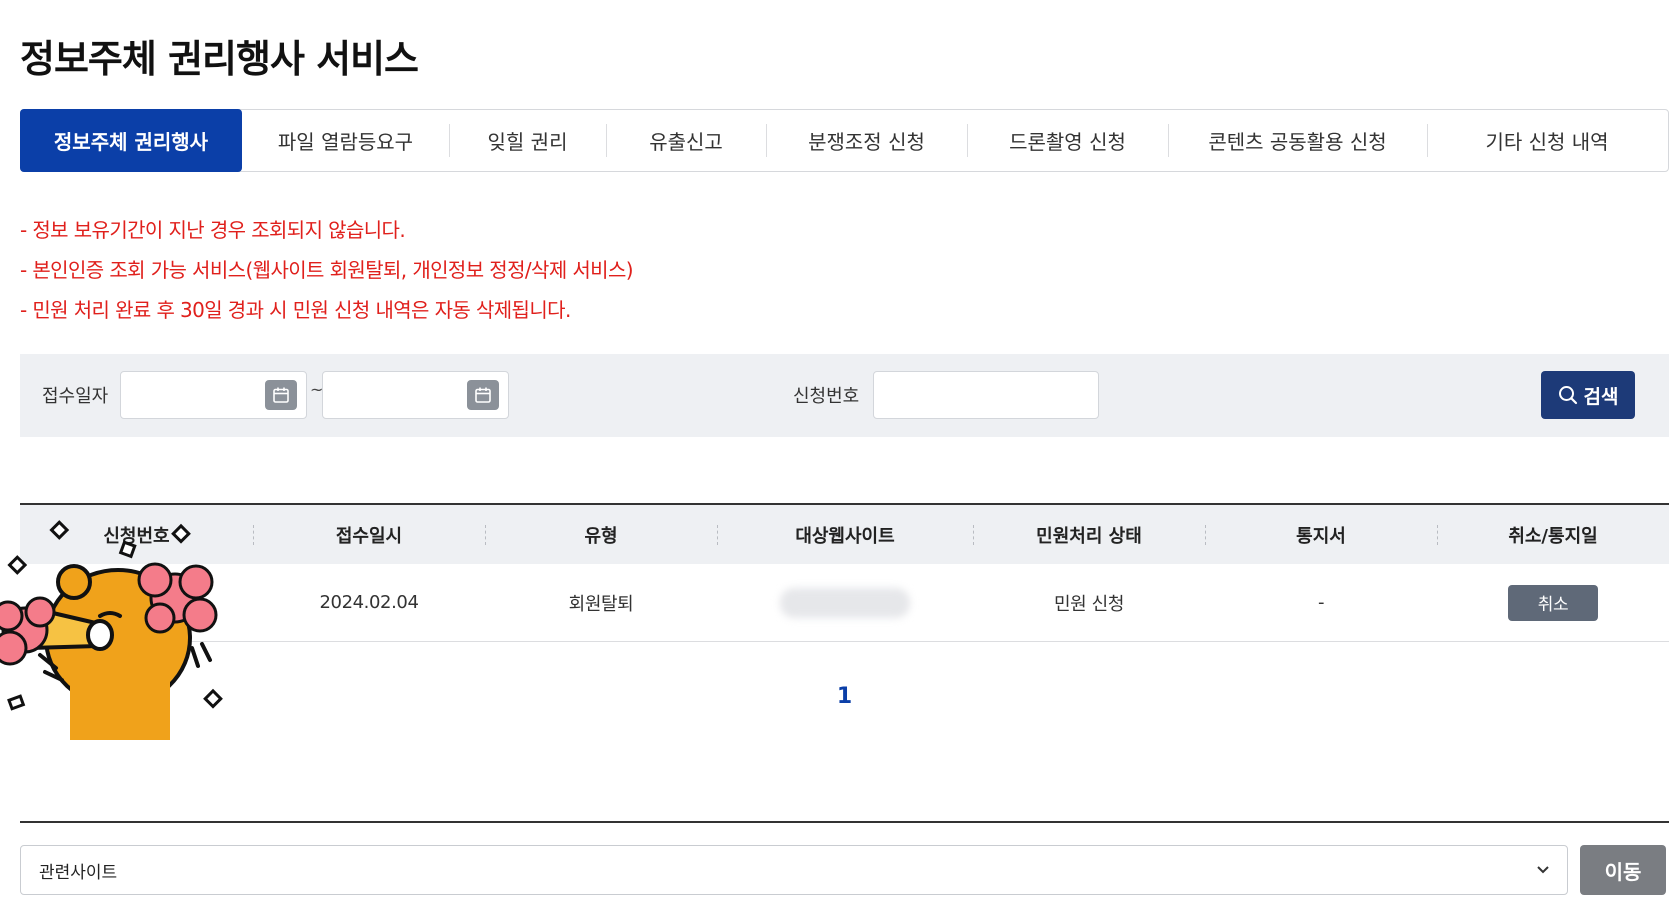 This screenshot has height=912, width=1674. I want to click on col-cancel-notice-date: 취소/통지일, so click(1553, 534).